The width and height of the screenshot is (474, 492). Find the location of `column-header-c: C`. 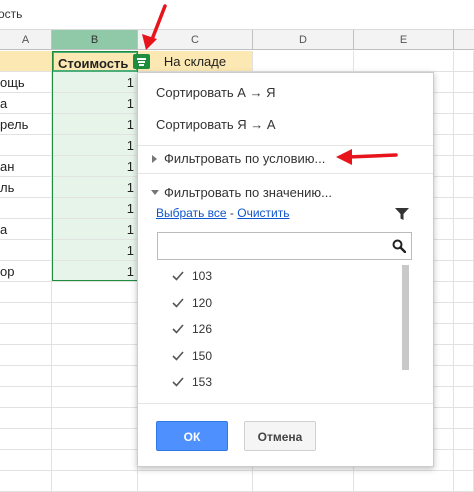

column-header-c: C is located at coordinates (195, 40).